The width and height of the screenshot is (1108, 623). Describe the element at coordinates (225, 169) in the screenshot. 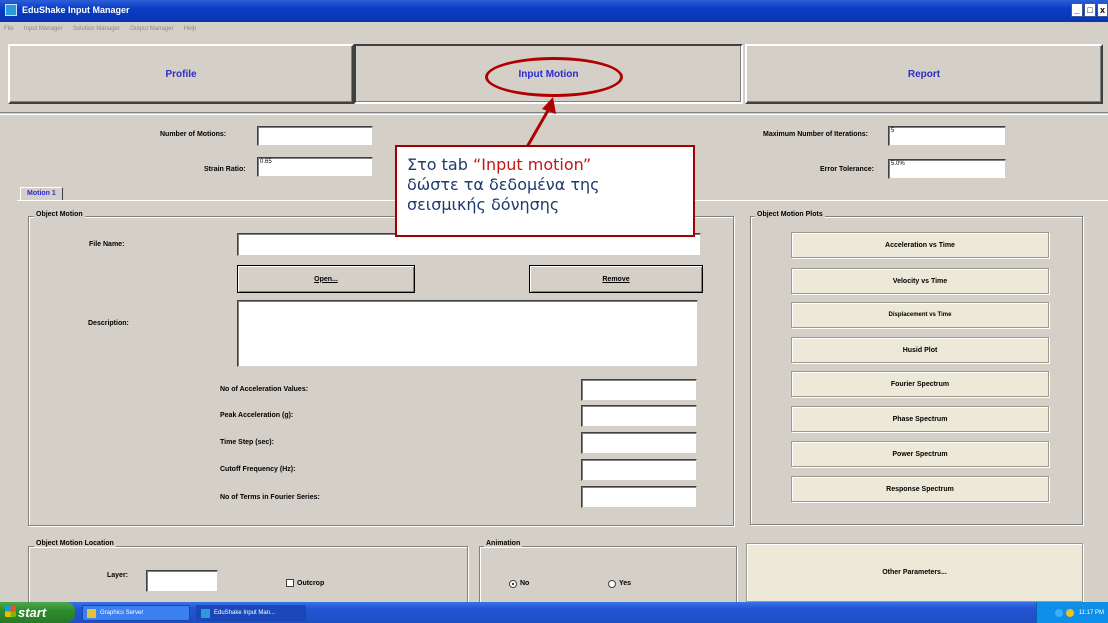

I see `strain-ratio-label: Strain Ratio:` at that location.